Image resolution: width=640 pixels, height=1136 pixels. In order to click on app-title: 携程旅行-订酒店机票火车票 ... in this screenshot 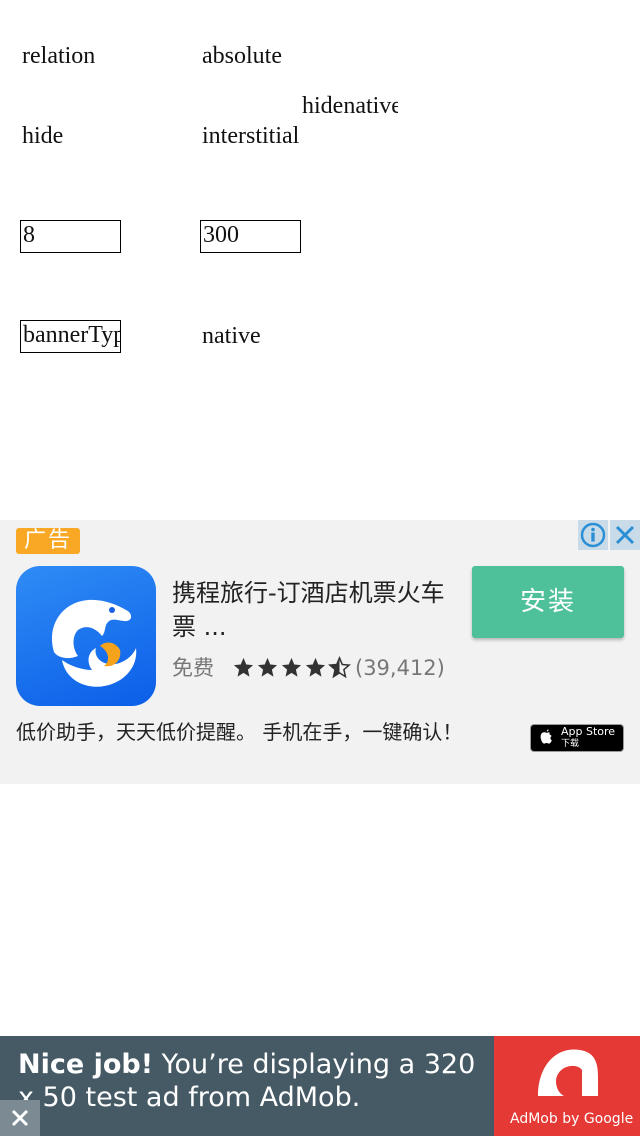, I will do `click(312, 610)`.